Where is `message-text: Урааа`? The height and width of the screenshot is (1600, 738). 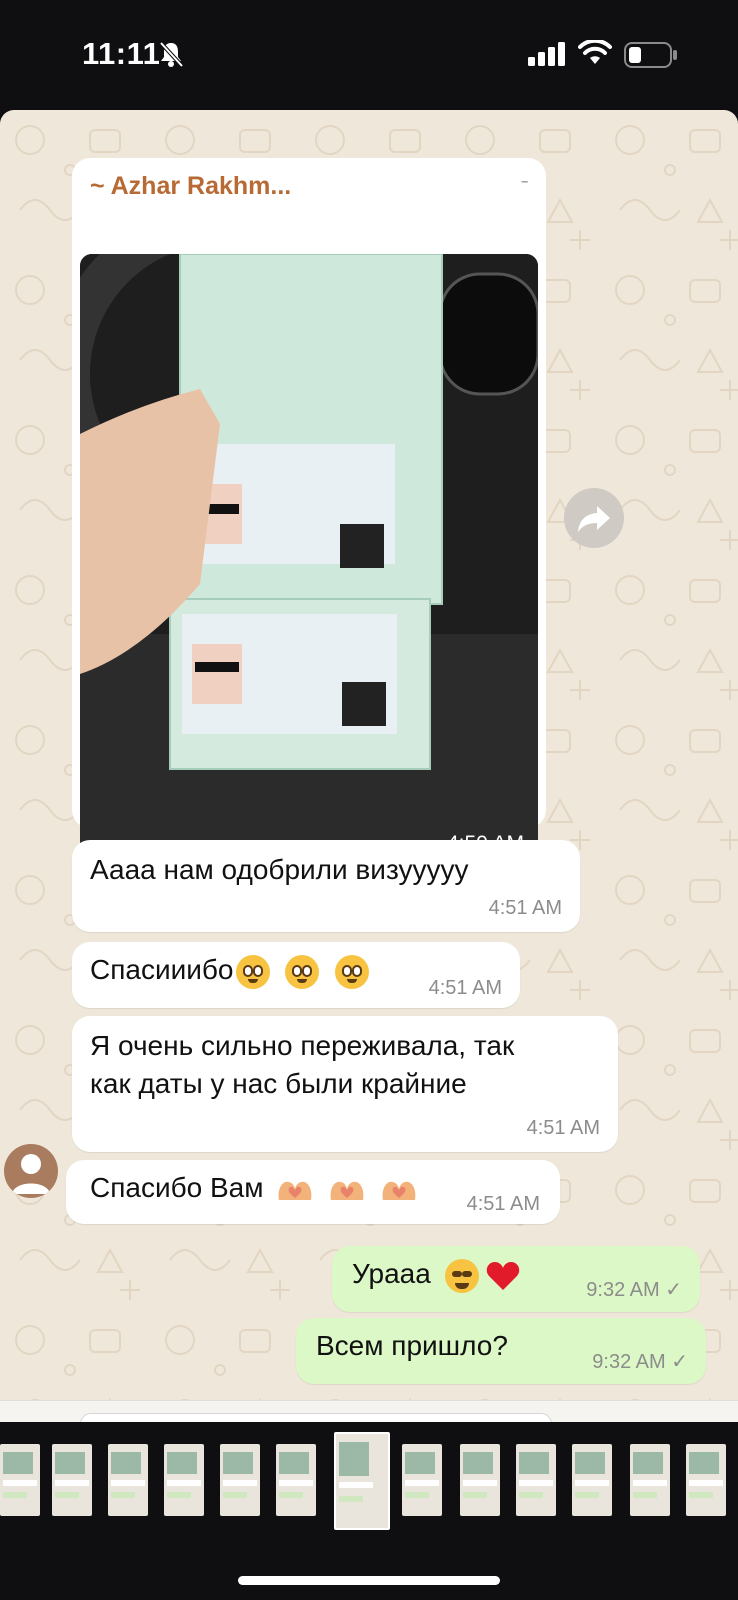 message-text: Урааа is located at coordinates (436, 1275).